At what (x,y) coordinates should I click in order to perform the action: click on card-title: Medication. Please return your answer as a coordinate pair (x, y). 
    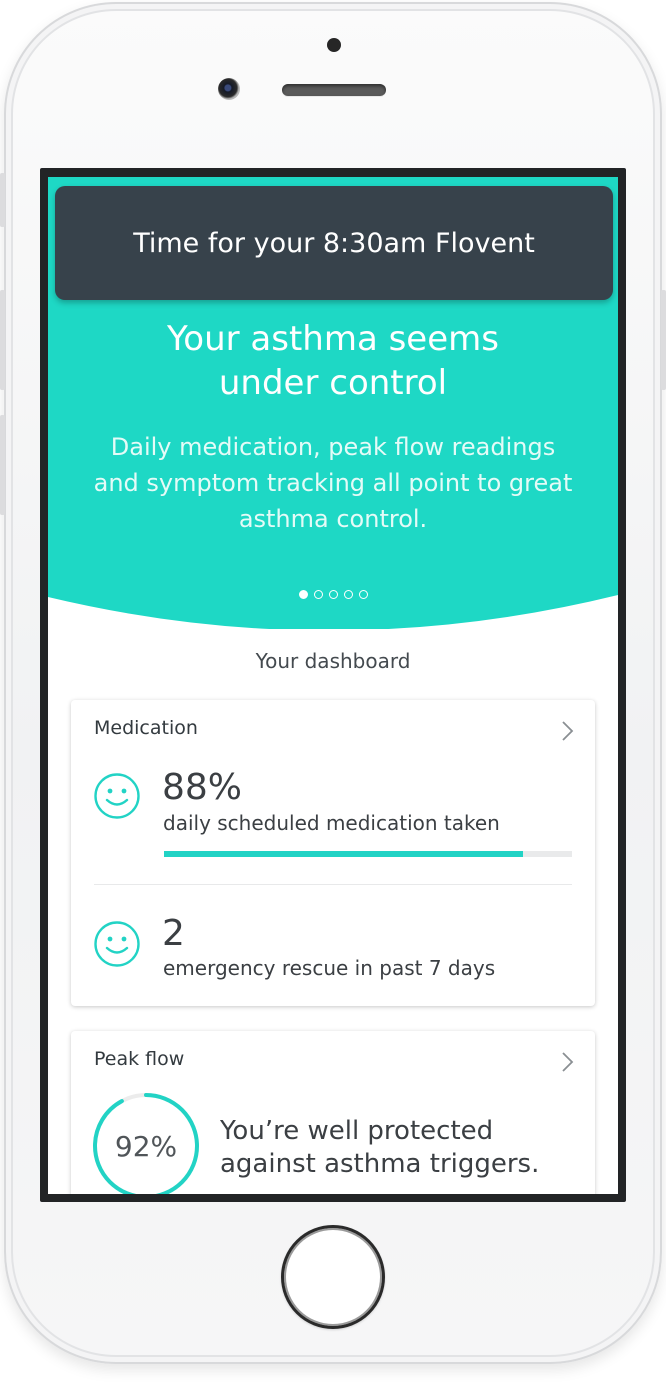
    Looking at the image, I should click on (146, 728).